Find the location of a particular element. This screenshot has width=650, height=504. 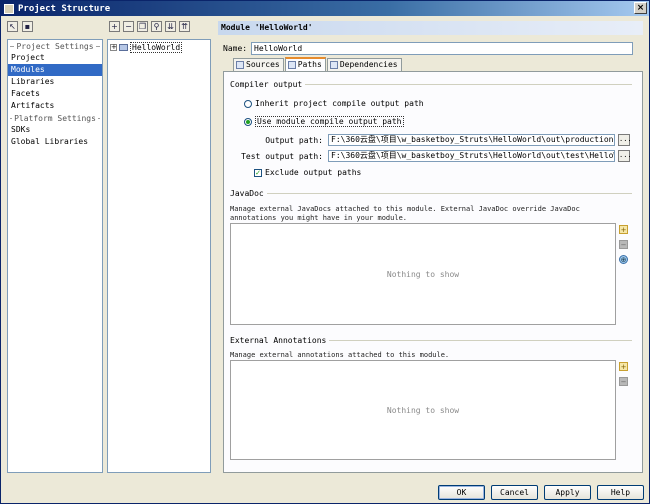

close-icon: × is located at coordinates (640, 8).